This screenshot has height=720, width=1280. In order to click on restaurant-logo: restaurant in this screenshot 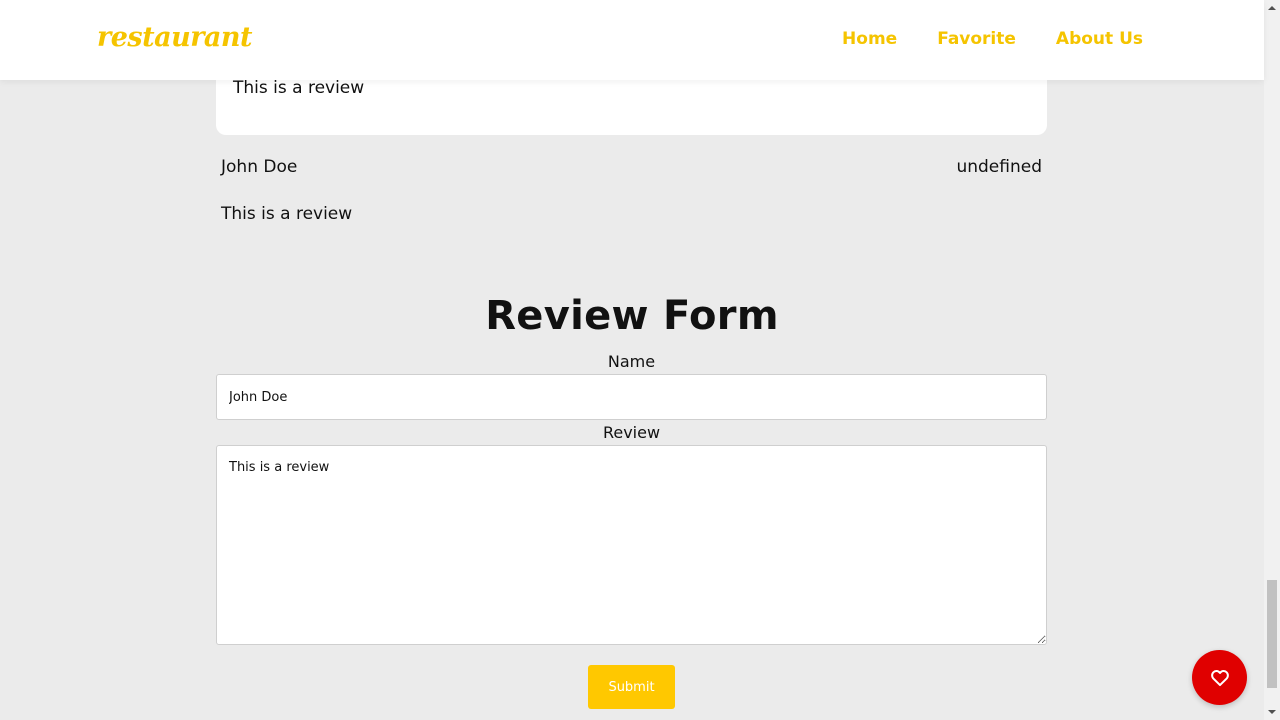, I will do `click(175, 37)`.